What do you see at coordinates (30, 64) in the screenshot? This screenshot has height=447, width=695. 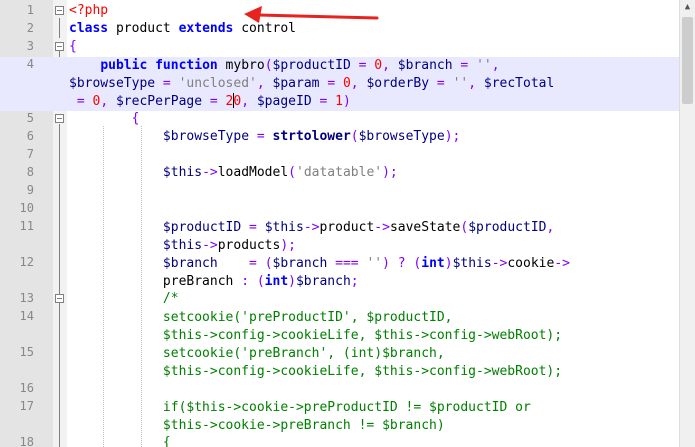 I see `line-number: 4` at bounding box center [30, 64].